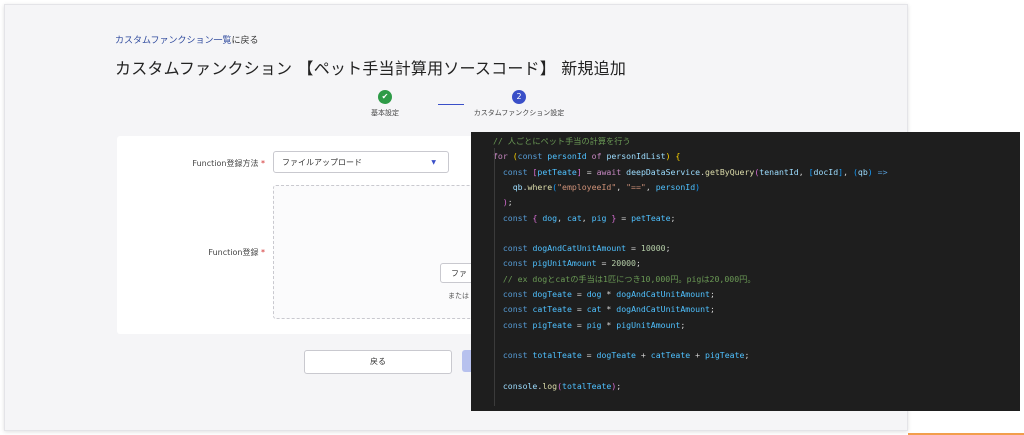 Image resolution: width=1024 pixels, height=435 pixels. What do you see at coordinates (562, 141) in the screenshot?
I see `code-line: // 人ごとにペット手当の計算を行う` at bounding box center [562, 141].